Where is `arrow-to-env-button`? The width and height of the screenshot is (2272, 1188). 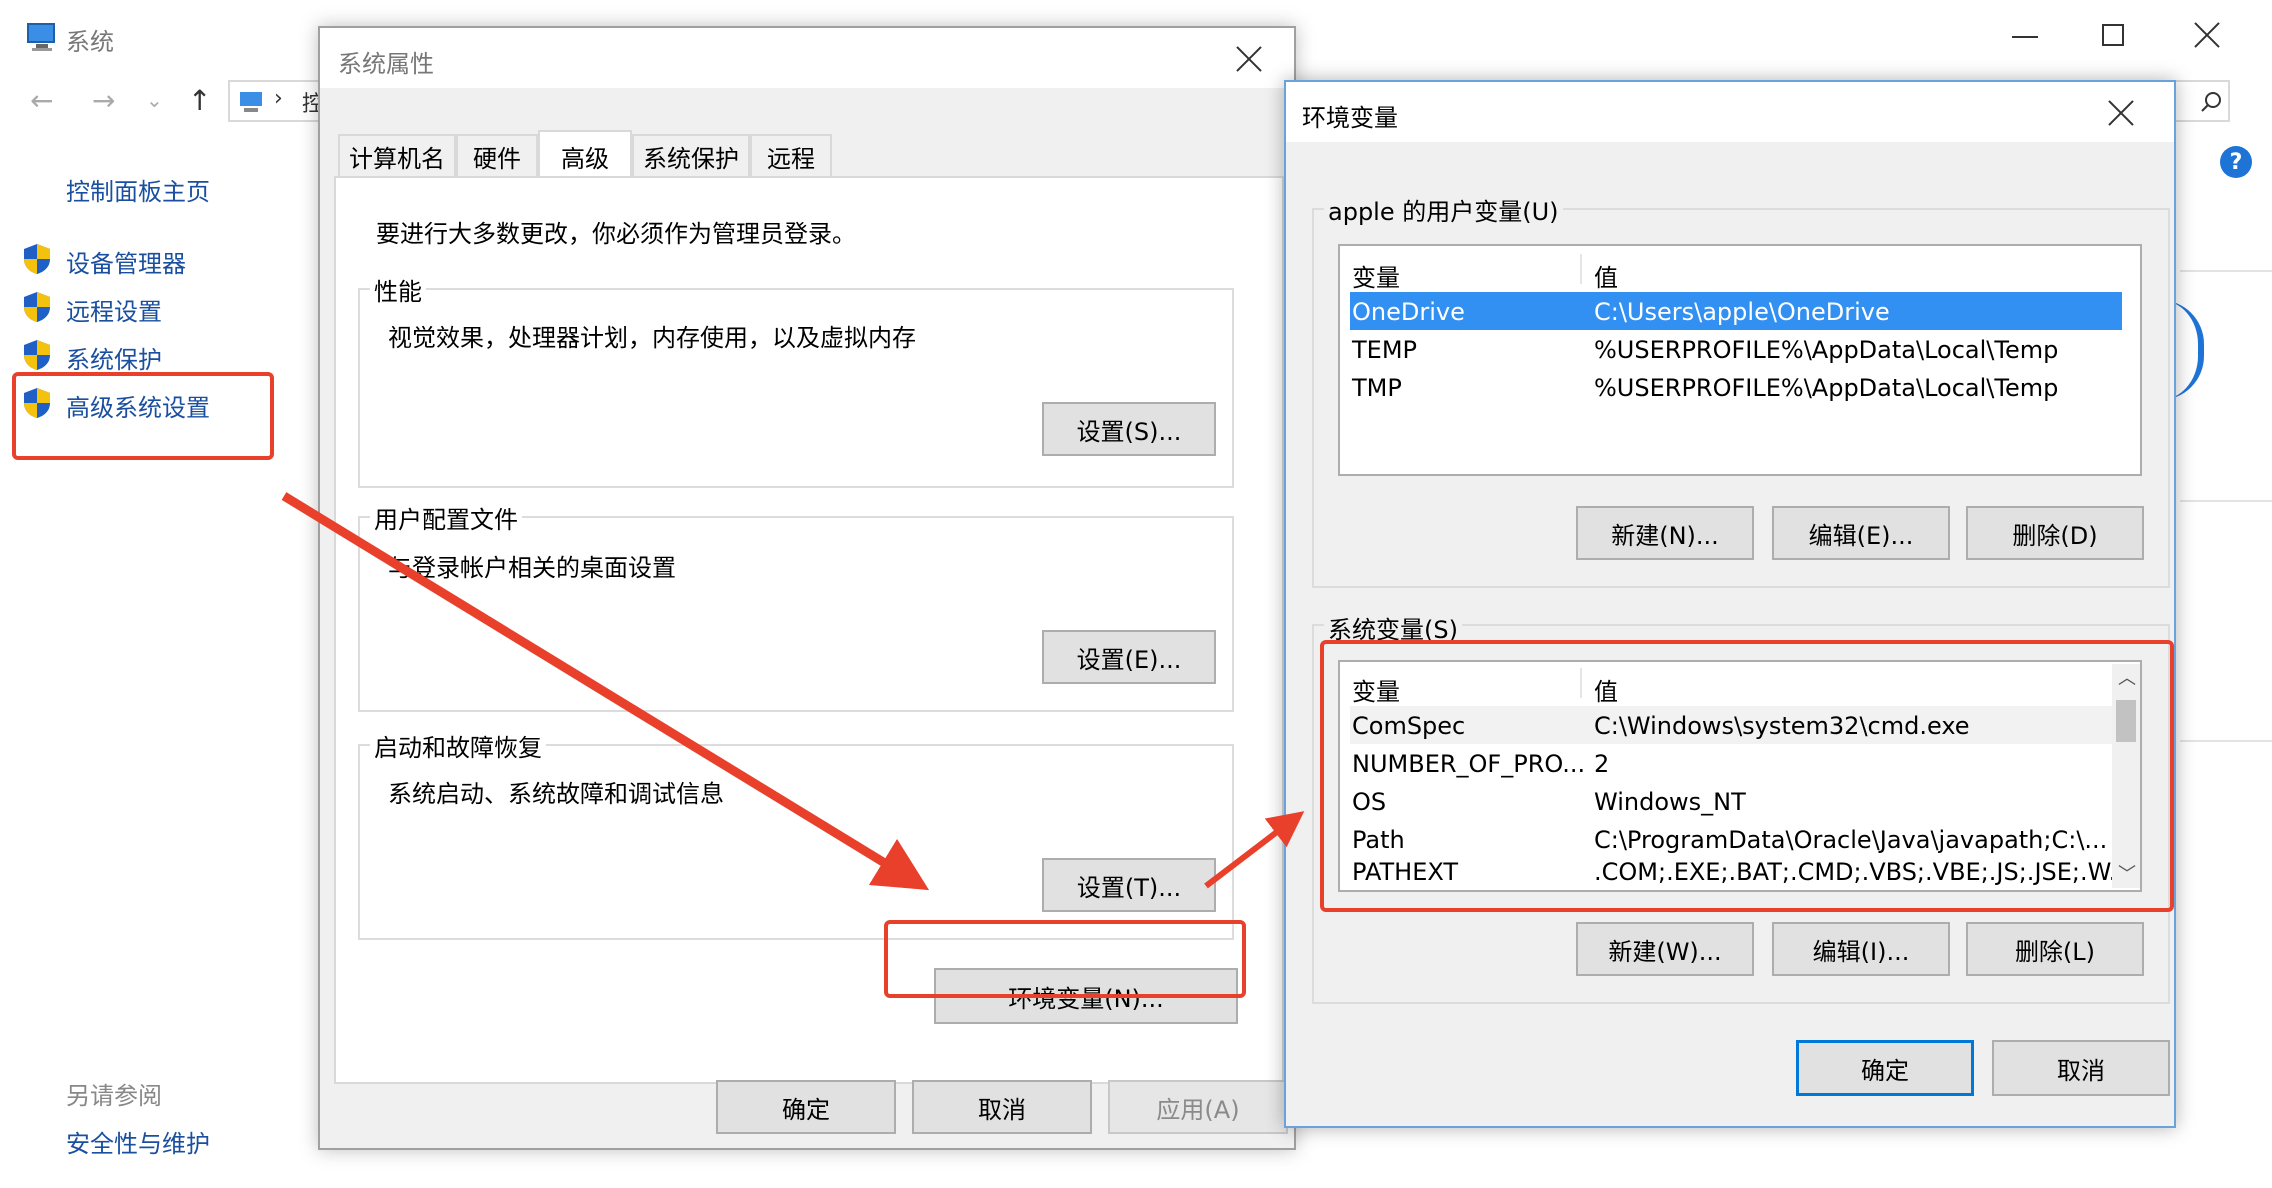 arrow-to-env-button is located at coordinates (605, 691).